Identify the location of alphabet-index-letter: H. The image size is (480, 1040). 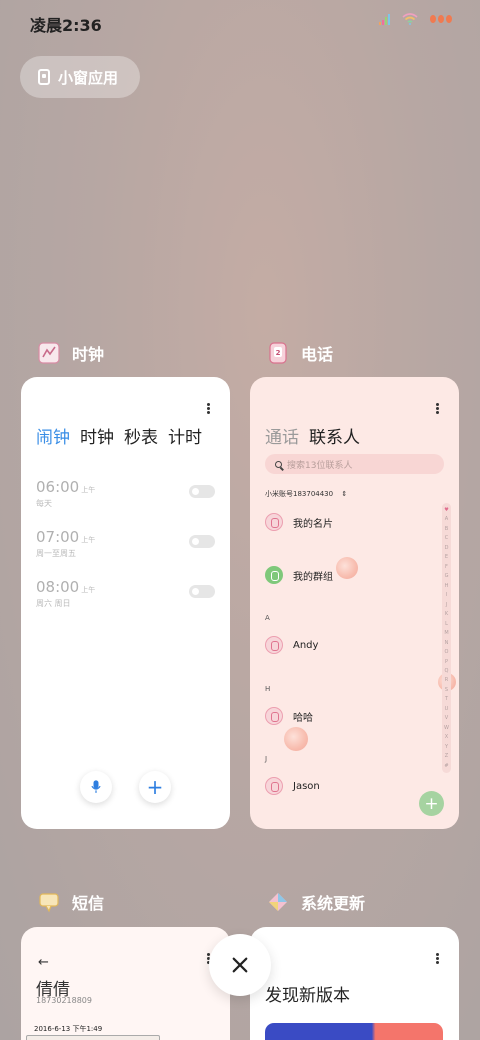
(447, 586).